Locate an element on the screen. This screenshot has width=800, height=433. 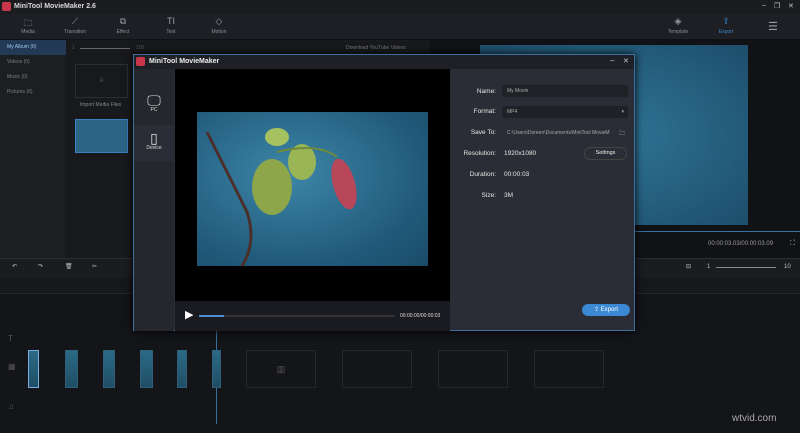
download-youtube-link: Download YouTube Videos is located at coordinates (376, 48).